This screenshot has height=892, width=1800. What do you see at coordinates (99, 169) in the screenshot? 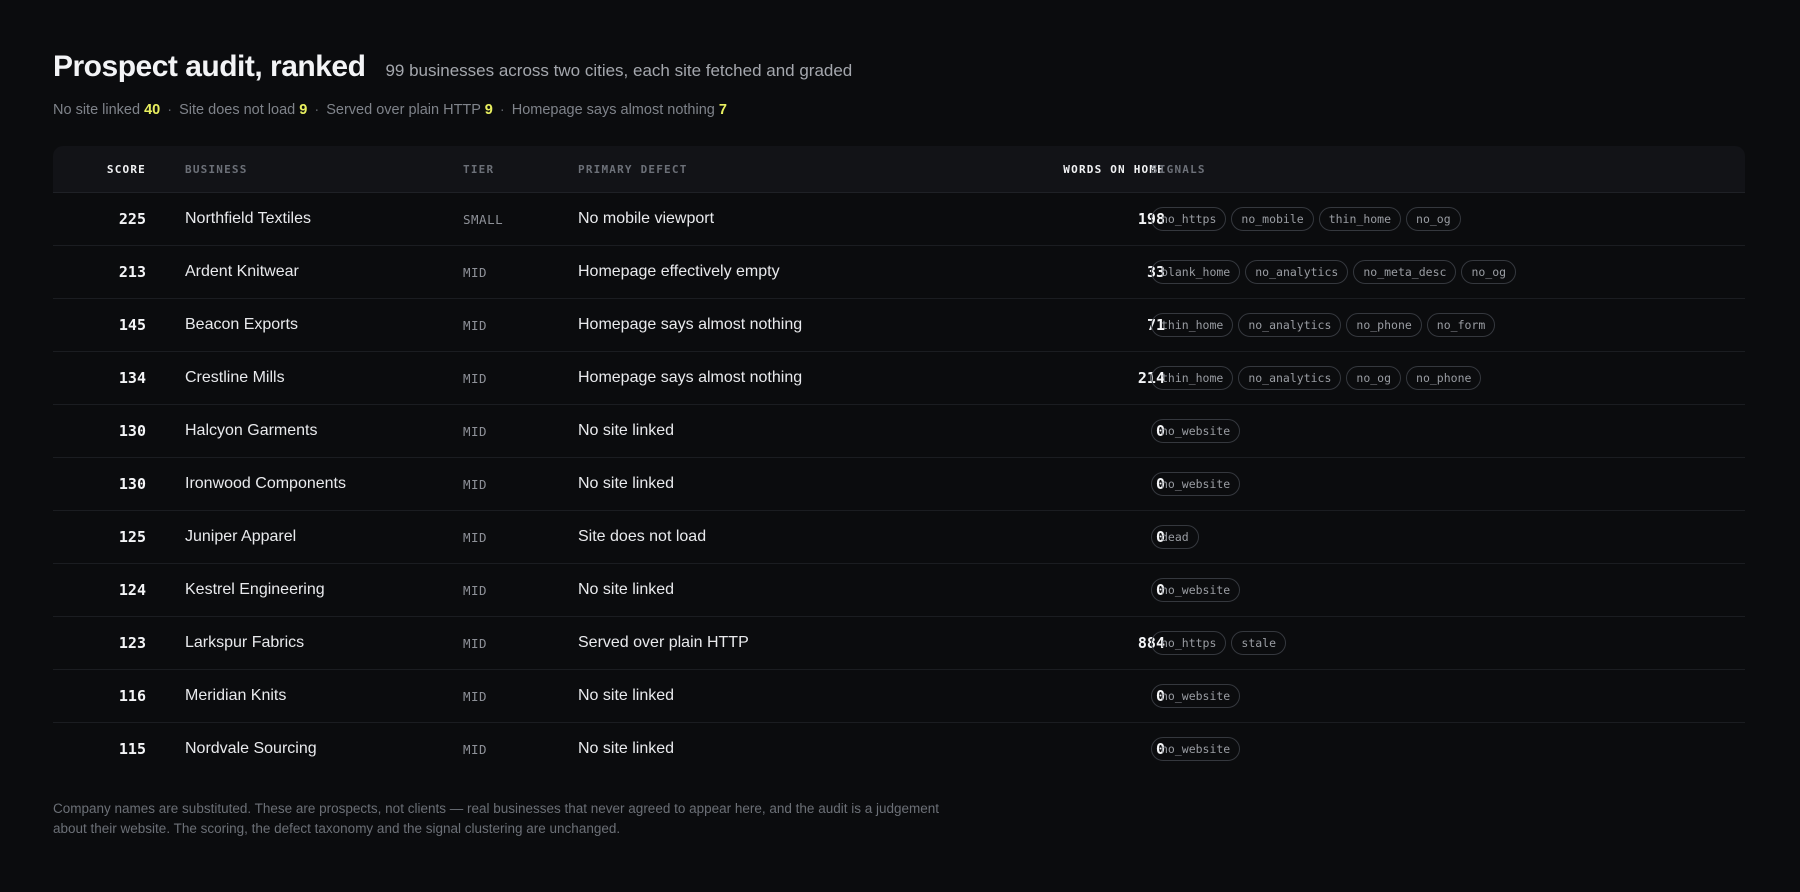
I see `column-header-score: SCORE` at bounding box center [99, 169].